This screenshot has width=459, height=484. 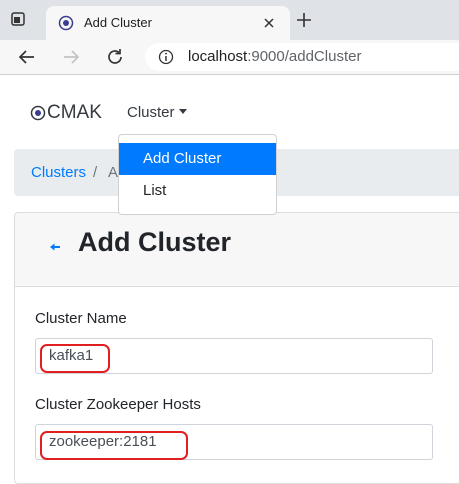 I want to click on breadcrumb-current: A, so click(x=113, y=172).